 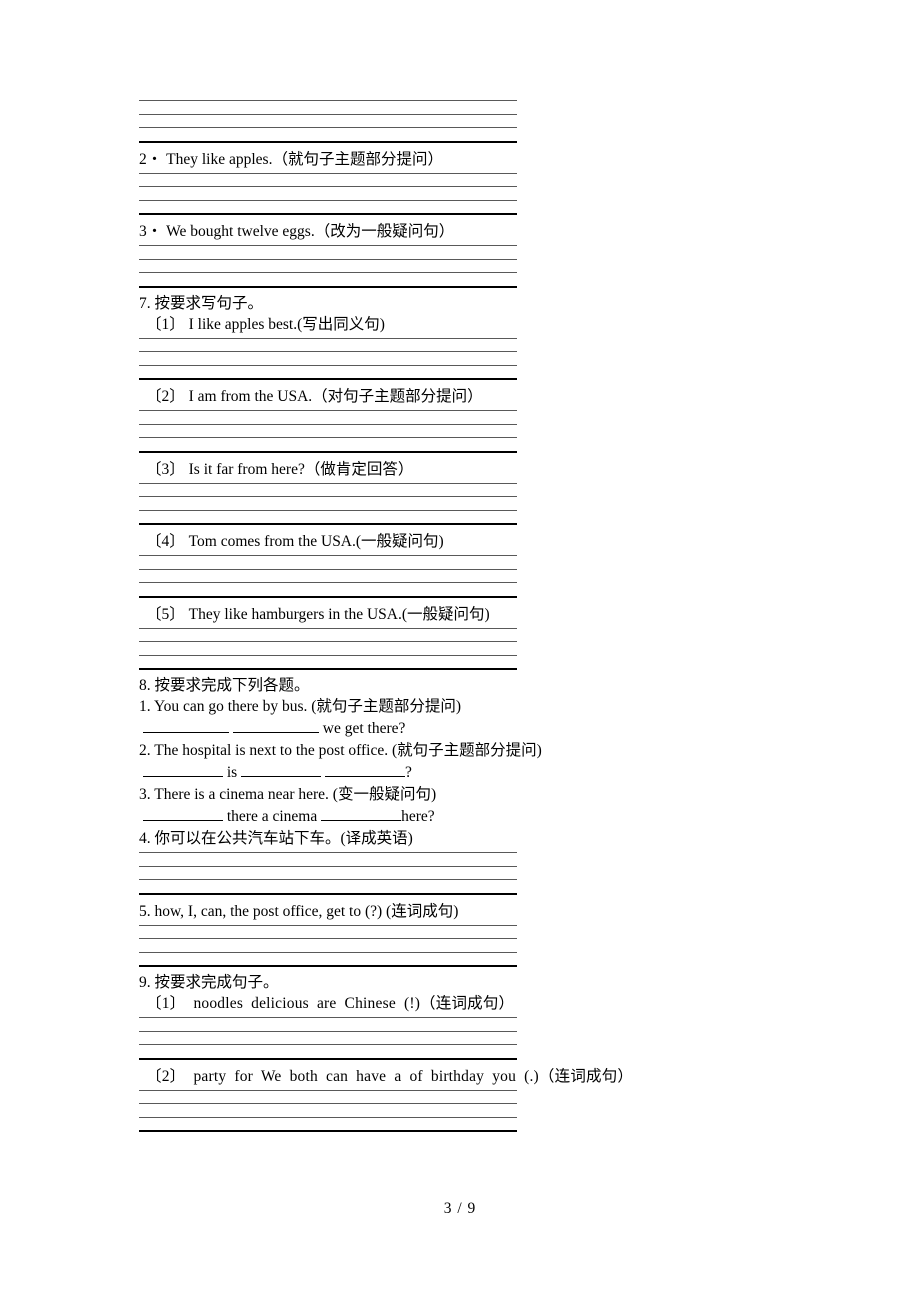 What do you see at coordinates (304, 159) in the screenshot?
I see `question-text: They like apples.（就句子主题部分提问）` at bounding box center [304, 159].